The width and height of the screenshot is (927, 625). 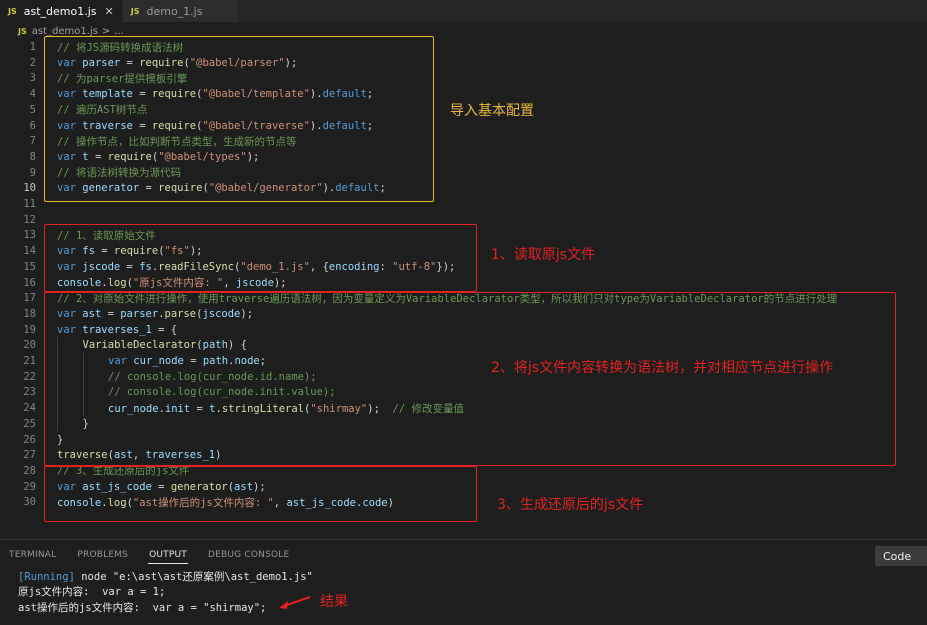 I want to click on arrow-icon, so click(x=295, y=602).